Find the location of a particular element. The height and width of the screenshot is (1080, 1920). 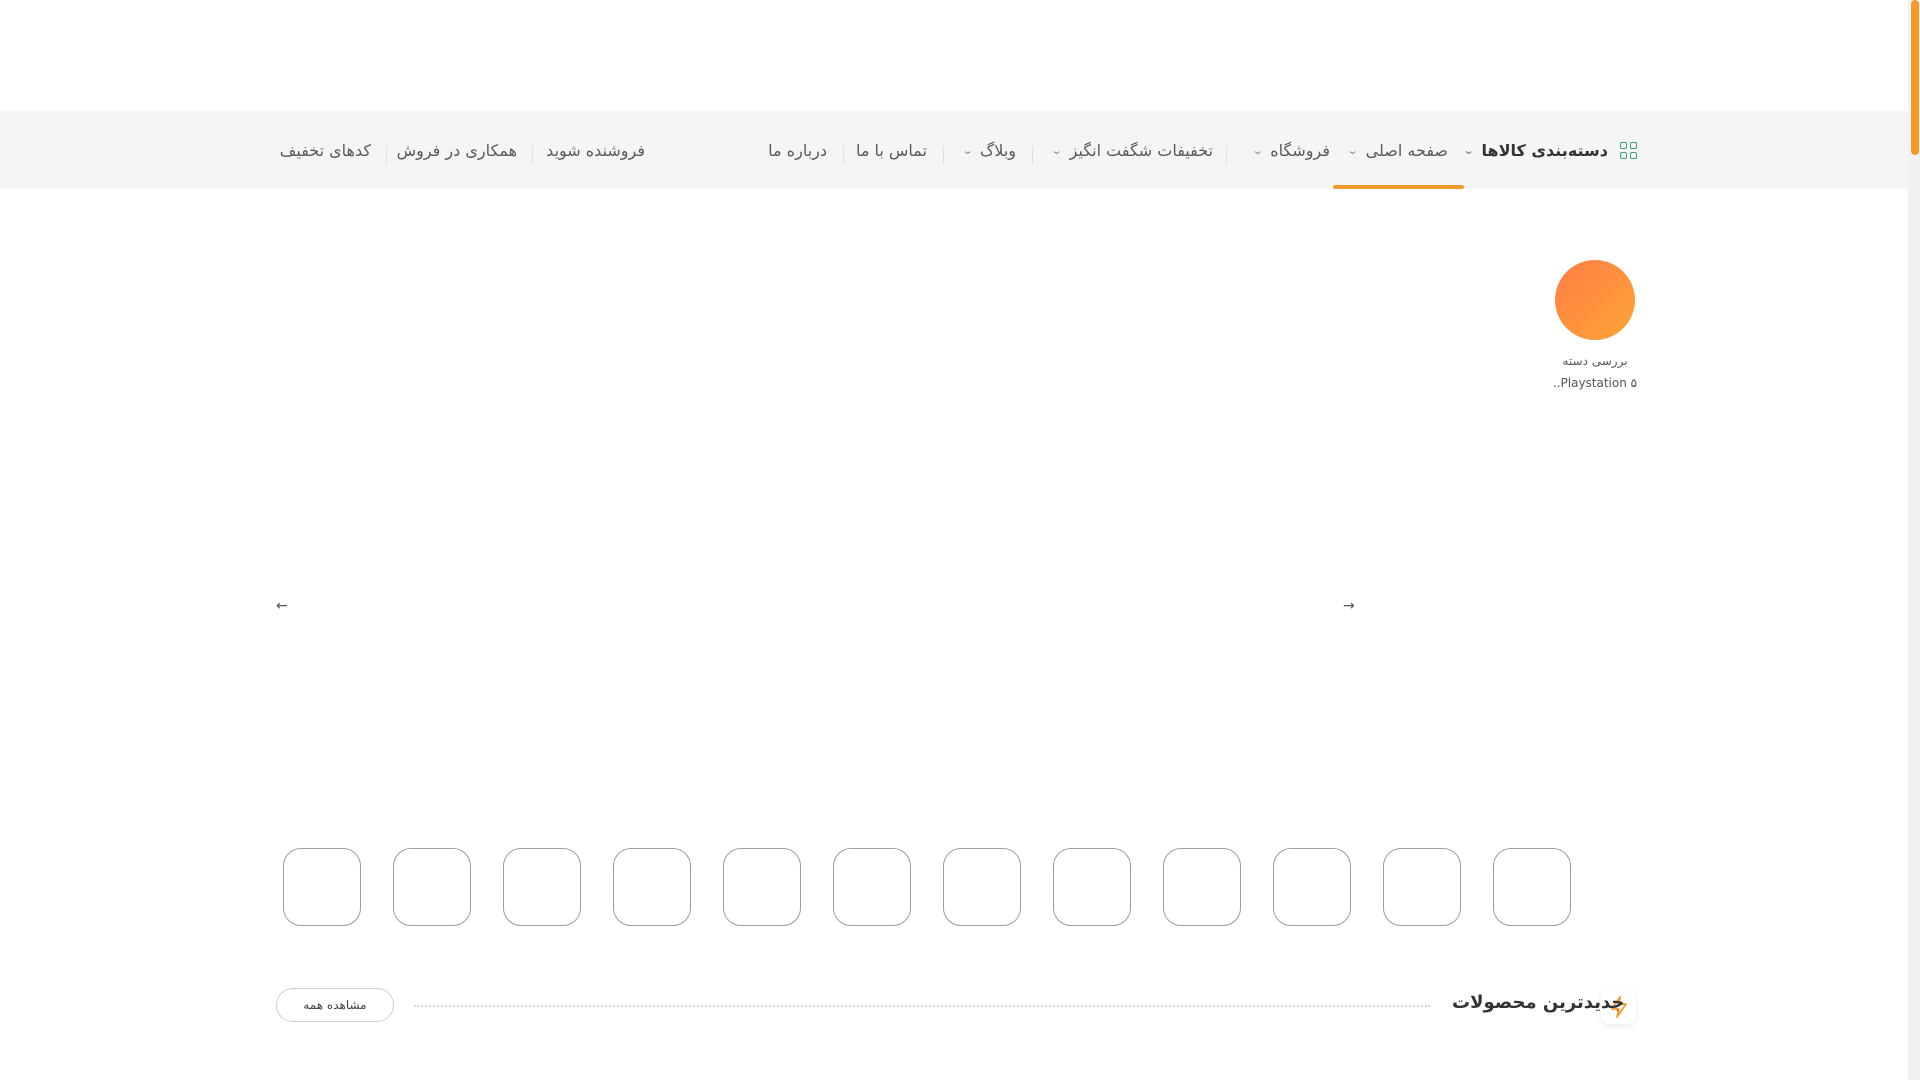

nav-become-seller: فروشنده شوید is located at coordinates (595, 150).